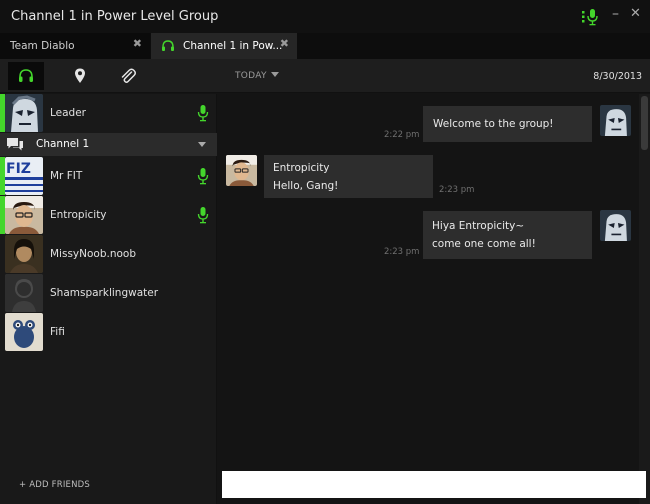 Image resolution: width=650 pixels, height=504 pixels. I want to click on tab-bar: Team Diablo ✖ Channel 1 in Pow... ✖, so click(325, 46).